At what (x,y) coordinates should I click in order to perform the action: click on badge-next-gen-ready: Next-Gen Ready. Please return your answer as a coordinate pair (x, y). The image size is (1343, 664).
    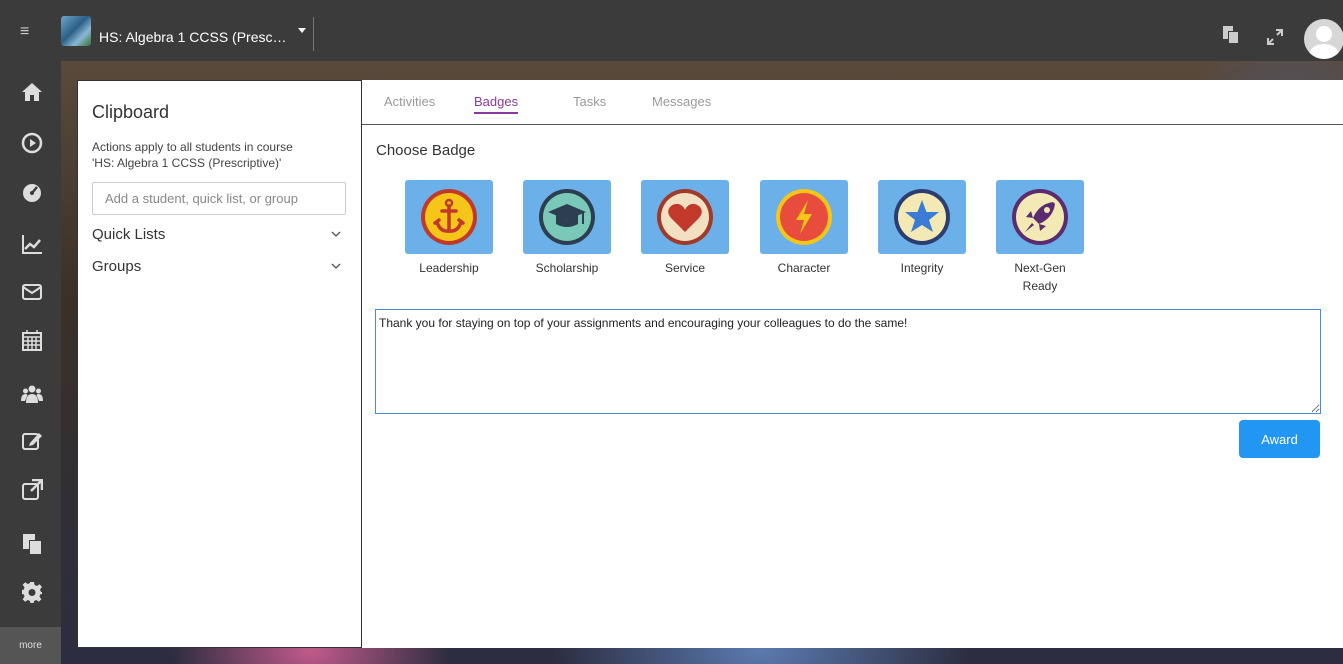
    Looking at the image, I should click on (1040, 237).